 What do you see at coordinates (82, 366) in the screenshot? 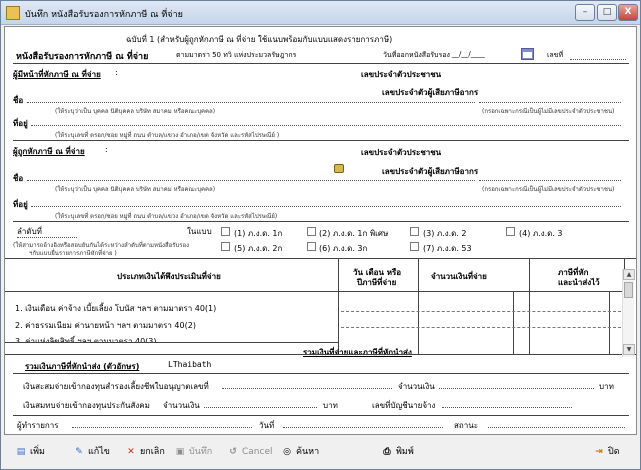
I see `total-text-label: รวมเงินภาษีที่หักนำส่ง (ตัวอักษร)` at bounding box center [82, 366].